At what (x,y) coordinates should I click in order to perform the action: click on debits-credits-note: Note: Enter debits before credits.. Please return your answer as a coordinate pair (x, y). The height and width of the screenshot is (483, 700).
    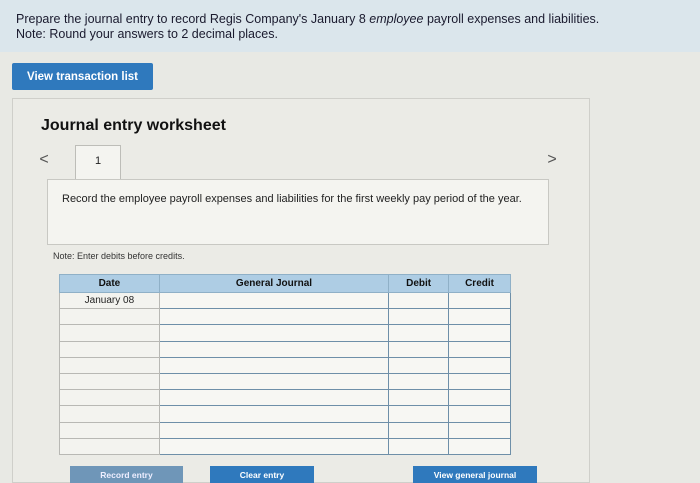
    Looking at the image, I should click on (119, 256).